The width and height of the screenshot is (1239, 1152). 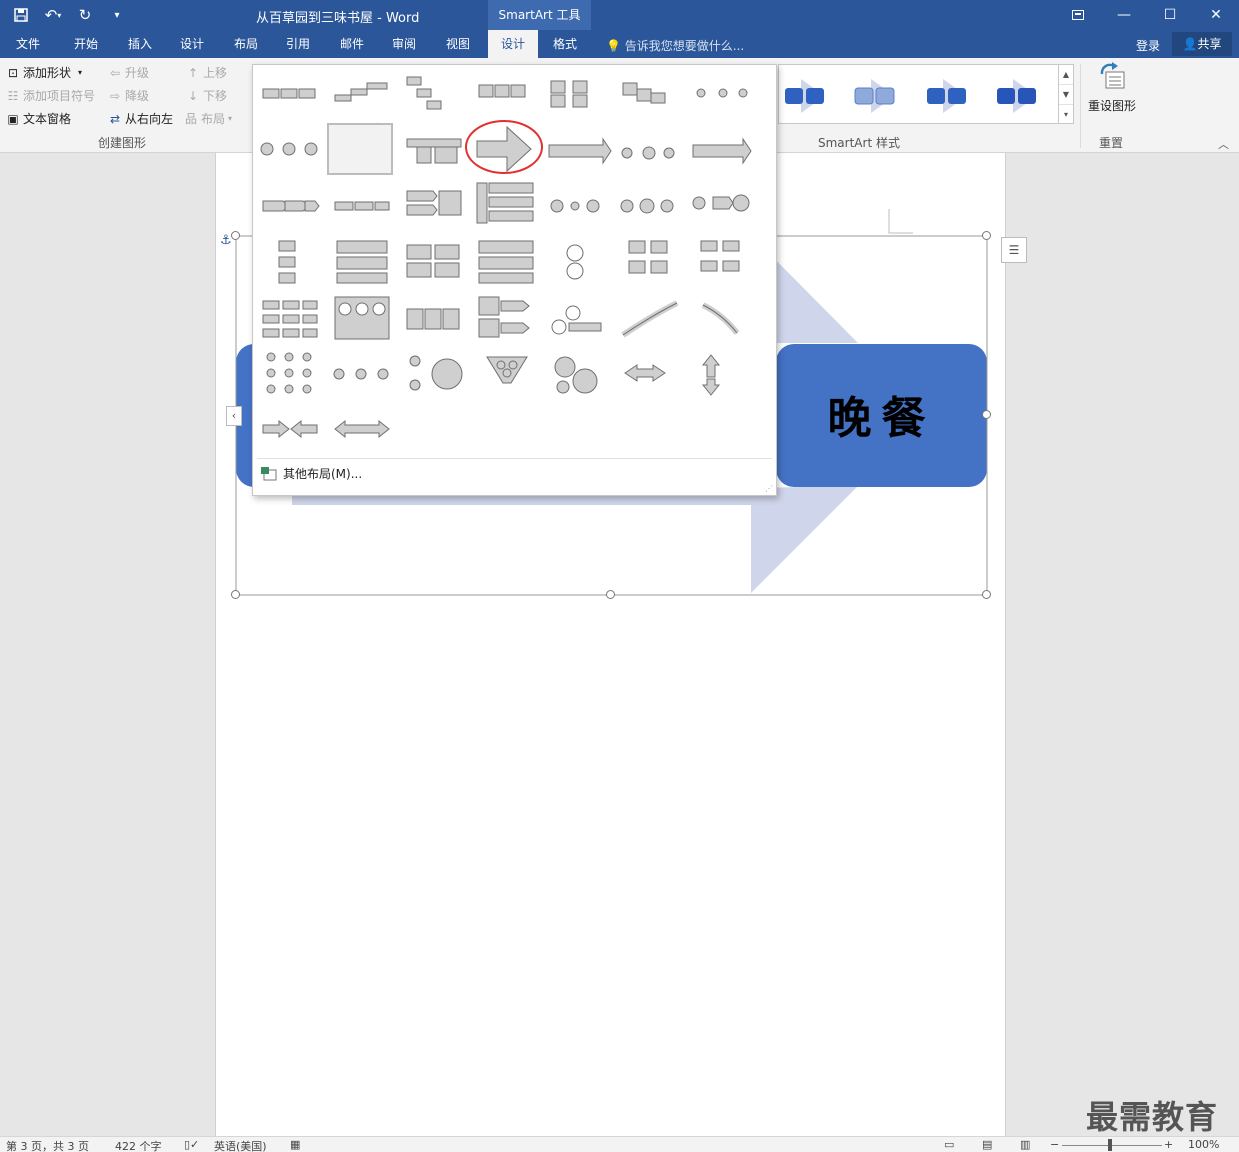 What do you see at coordinates (404, 44) in the screenshot?
I see `tab-review: 审阅` at bounding box center [404, 44].